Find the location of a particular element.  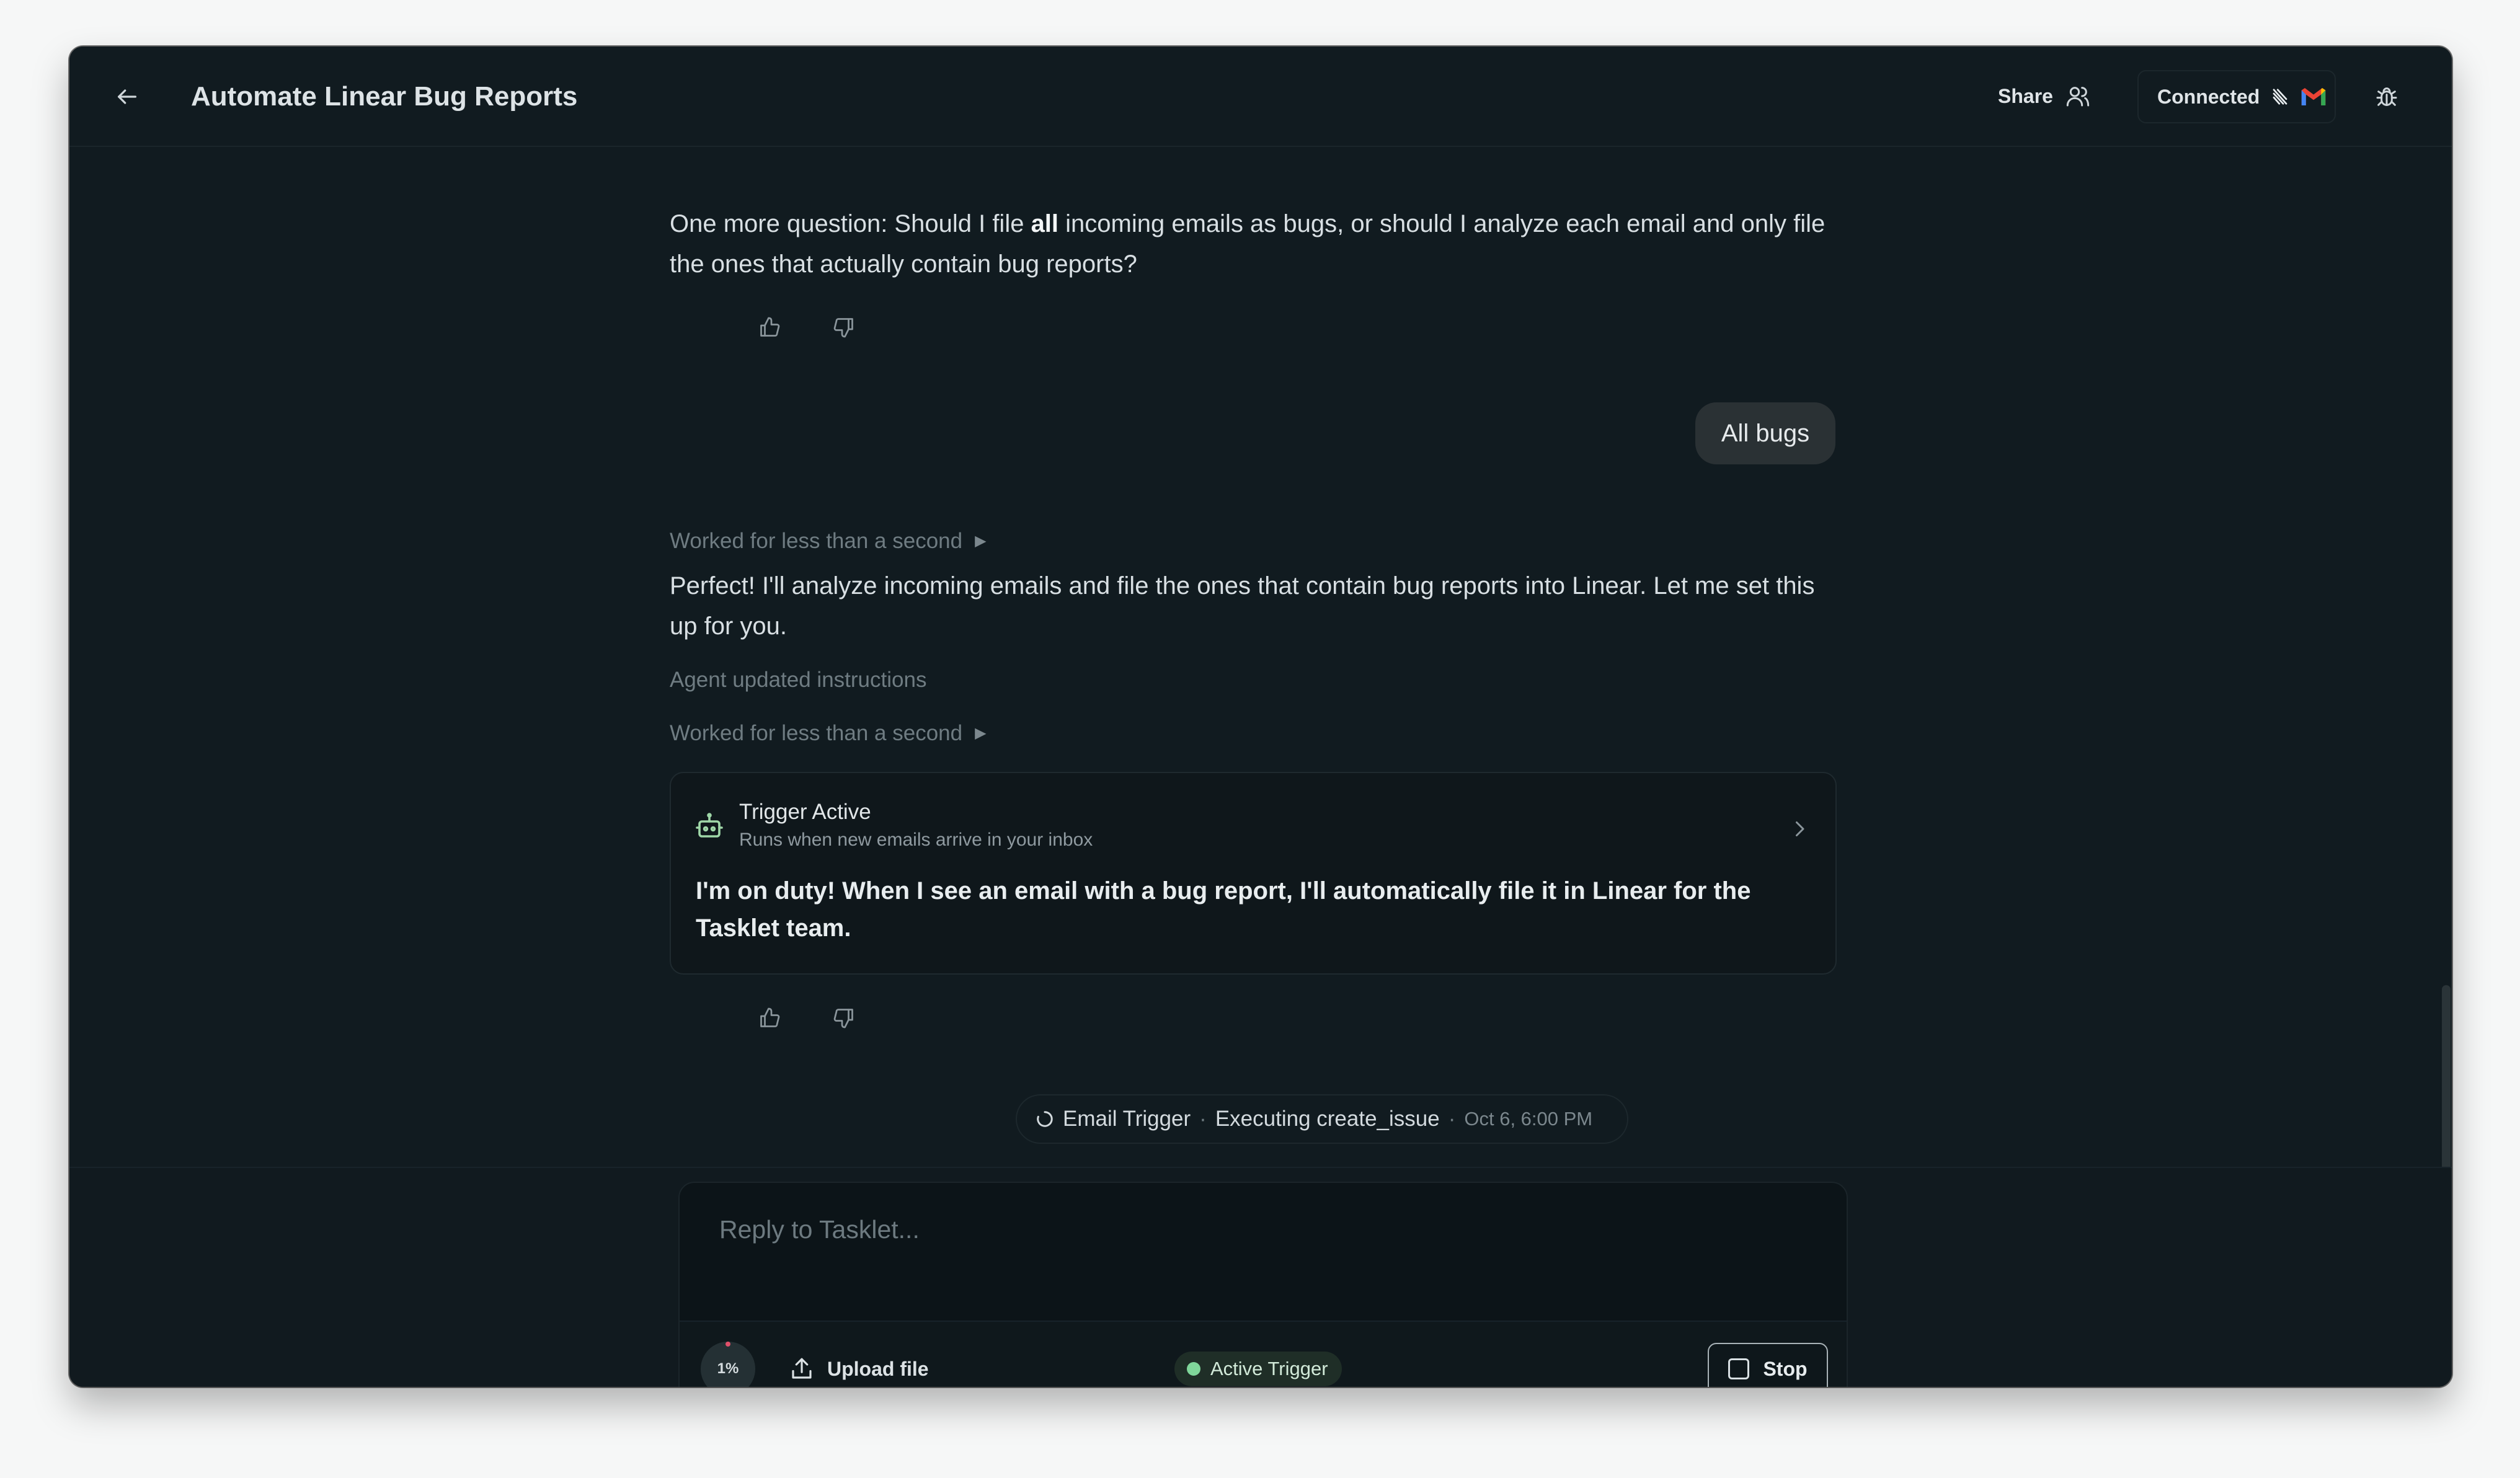

arrow-left-icon is located at coordinates (127, 97).